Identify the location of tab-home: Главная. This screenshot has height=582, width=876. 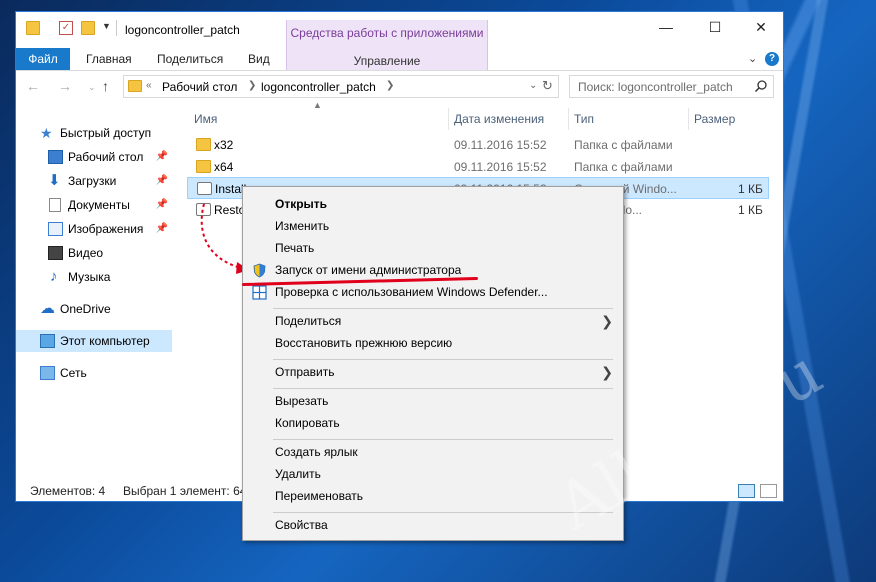
(109, 59).